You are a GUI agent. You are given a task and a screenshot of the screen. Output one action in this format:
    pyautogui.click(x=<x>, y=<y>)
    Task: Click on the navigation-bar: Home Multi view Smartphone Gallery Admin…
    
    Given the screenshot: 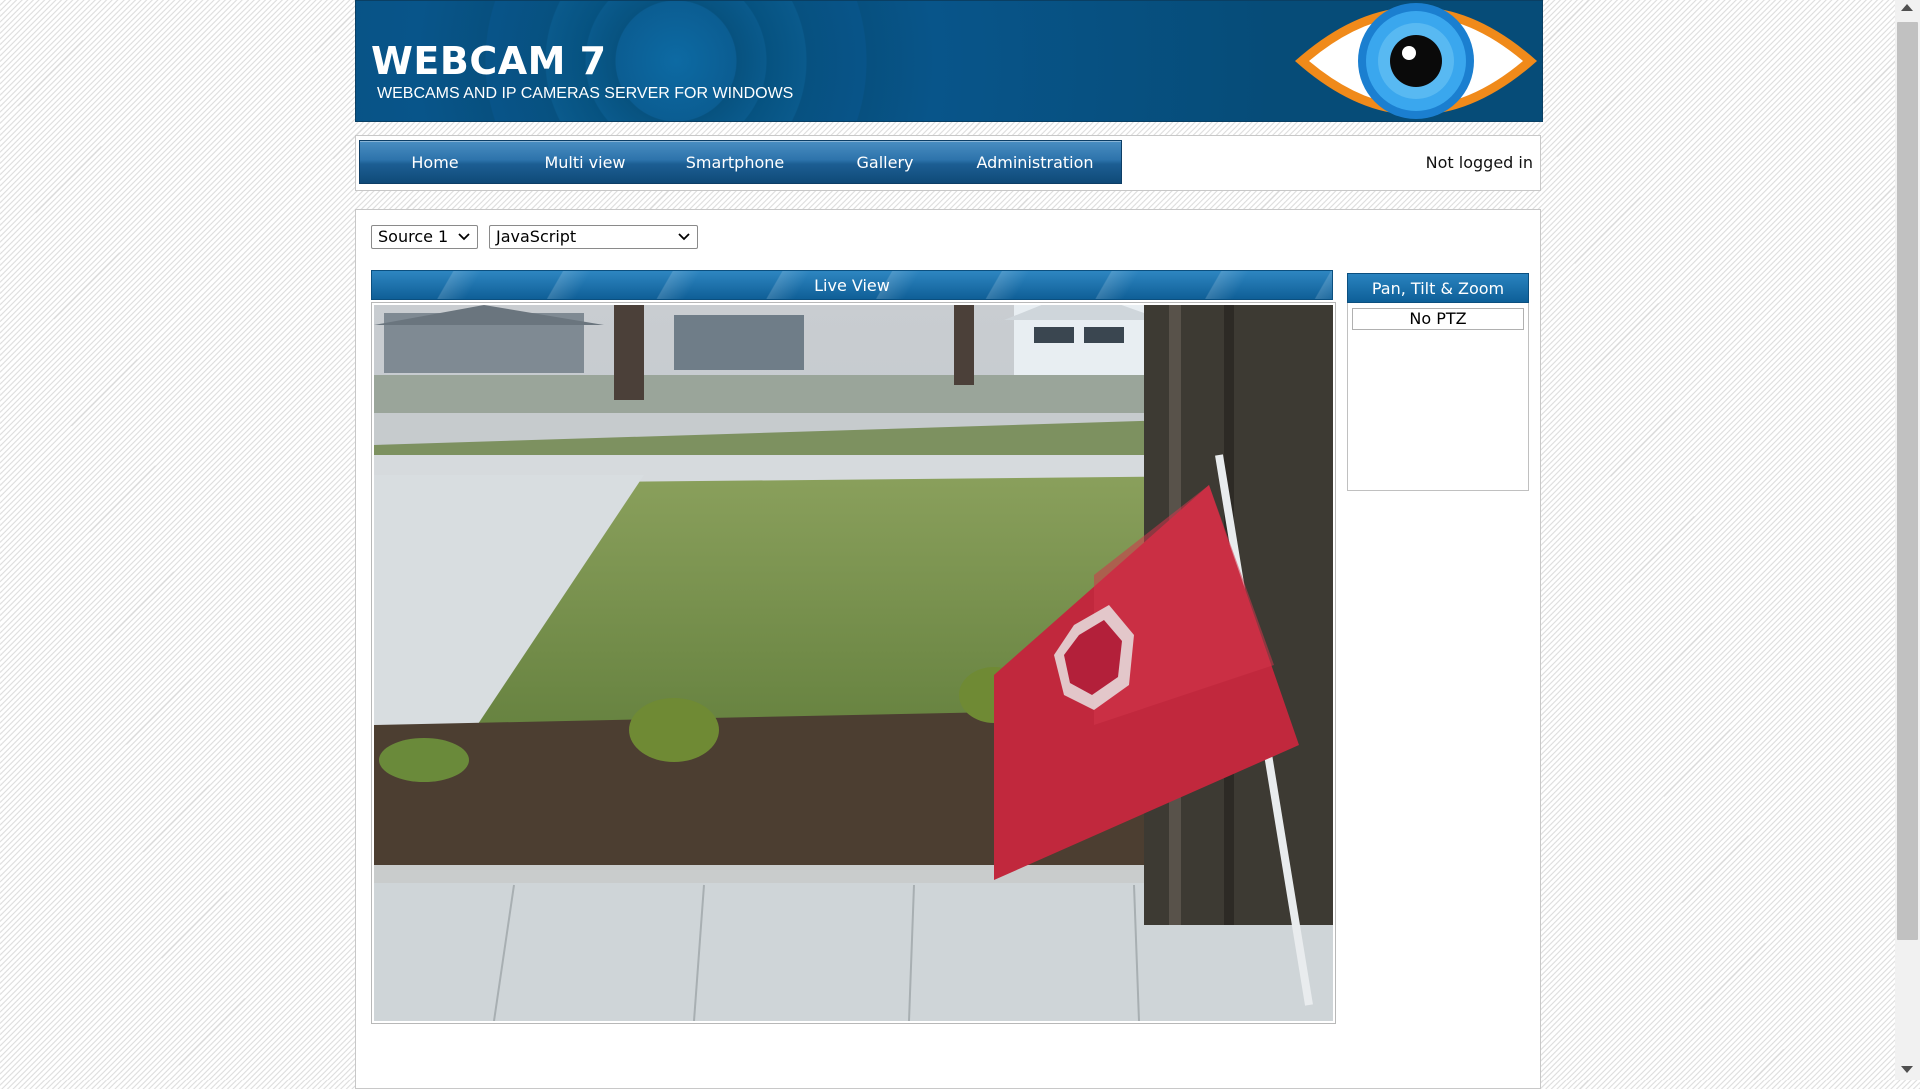 What is the action you would take?
    pyautogui.click(x=948, y=163)
    